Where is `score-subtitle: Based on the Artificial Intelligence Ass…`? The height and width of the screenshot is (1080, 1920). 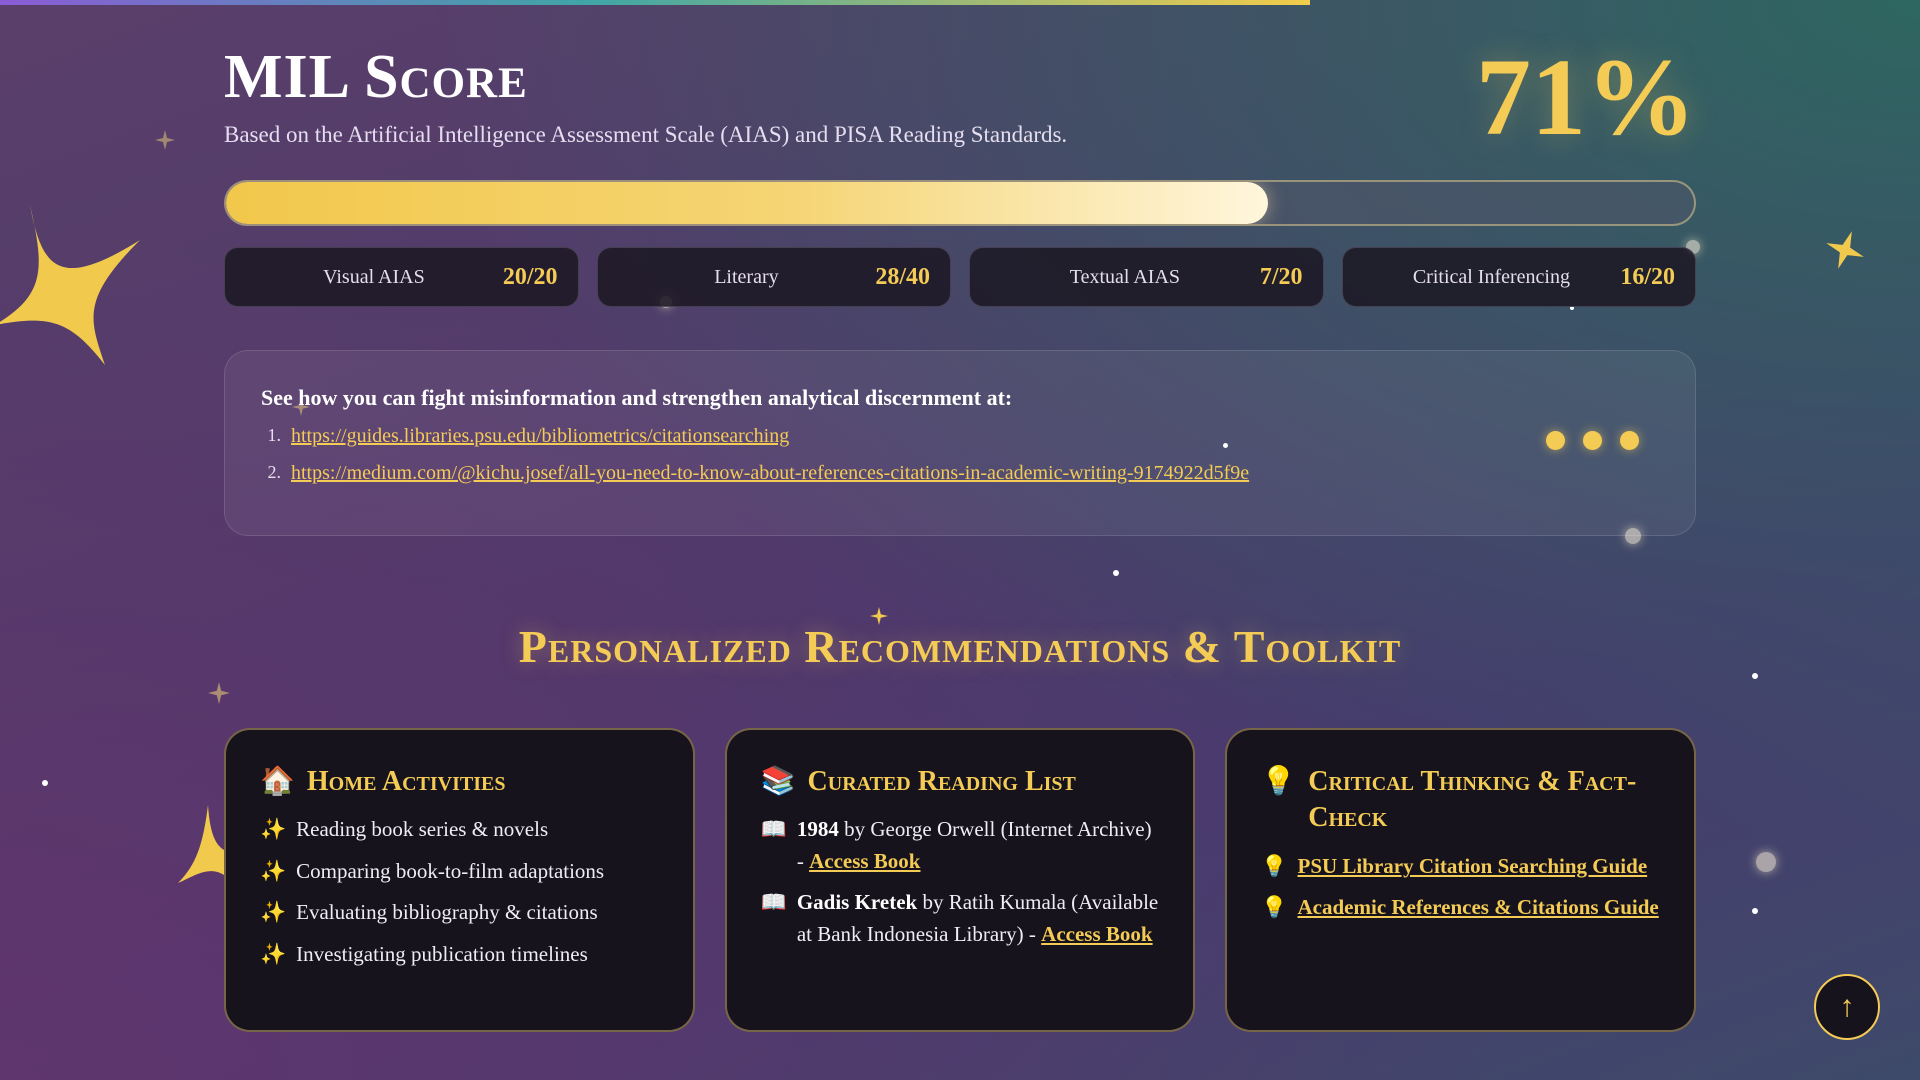
score-subtitle: Based on the Artificial Intelligence Ass… is located at coordinates (646, 134).